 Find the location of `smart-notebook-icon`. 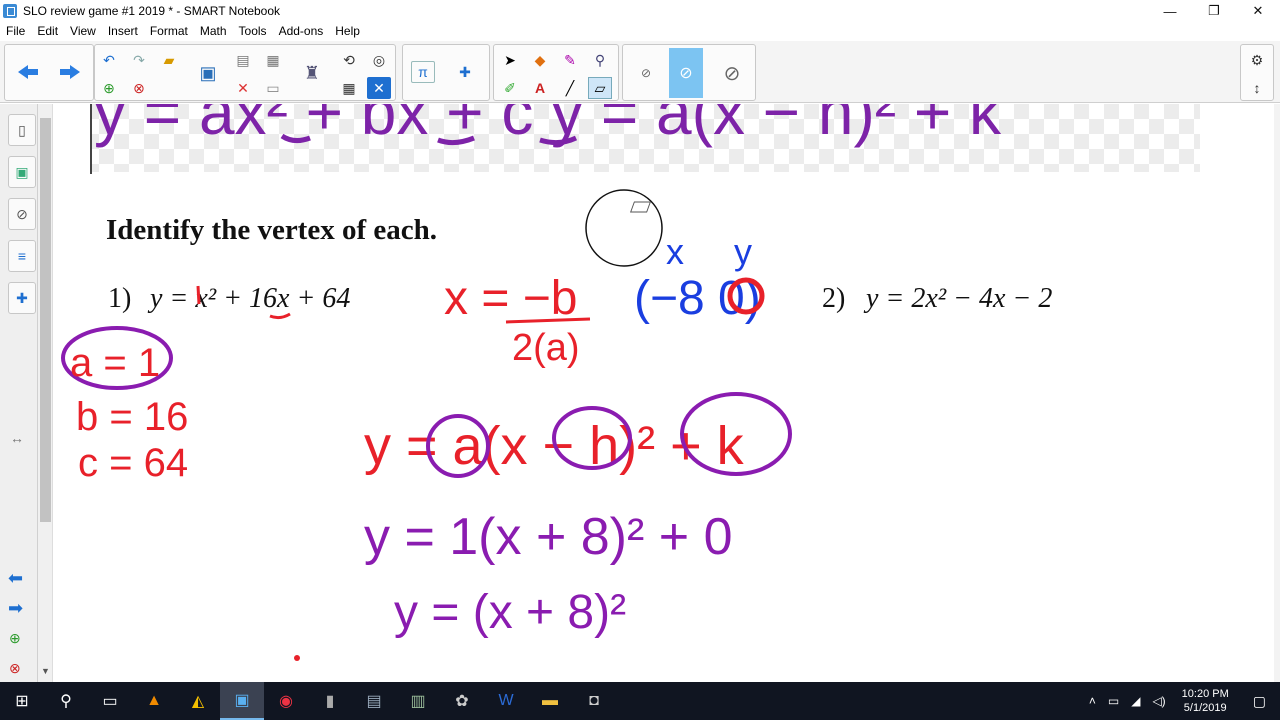

smart-notebook-icon is located at coordinates (10, 11).